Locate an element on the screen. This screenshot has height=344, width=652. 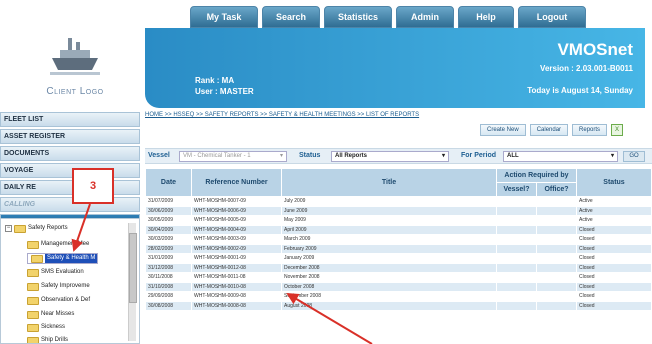
cell-reference: WHT-MOSHM-0002-09 is located at coordinates (236, 248).